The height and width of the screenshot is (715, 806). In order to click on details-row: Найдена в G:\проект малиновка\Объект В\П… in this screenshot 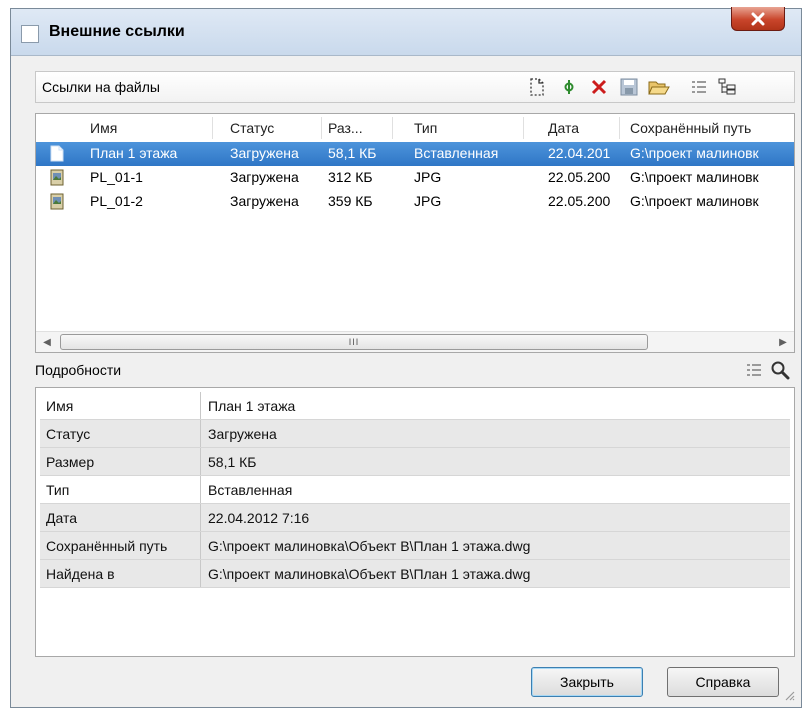, I will do `click(415, 574)`.